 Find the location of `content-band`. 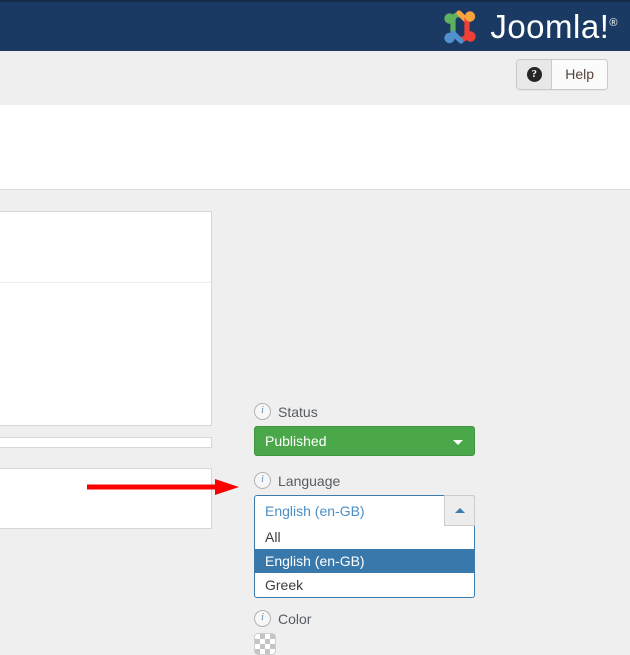

content-band is located at coordinates (315, 147).